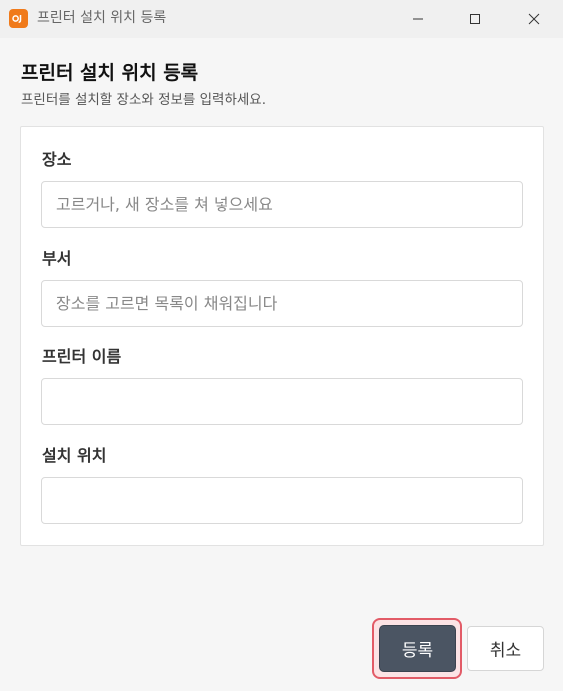  I want to click on maximize-button, so click(475, 19).